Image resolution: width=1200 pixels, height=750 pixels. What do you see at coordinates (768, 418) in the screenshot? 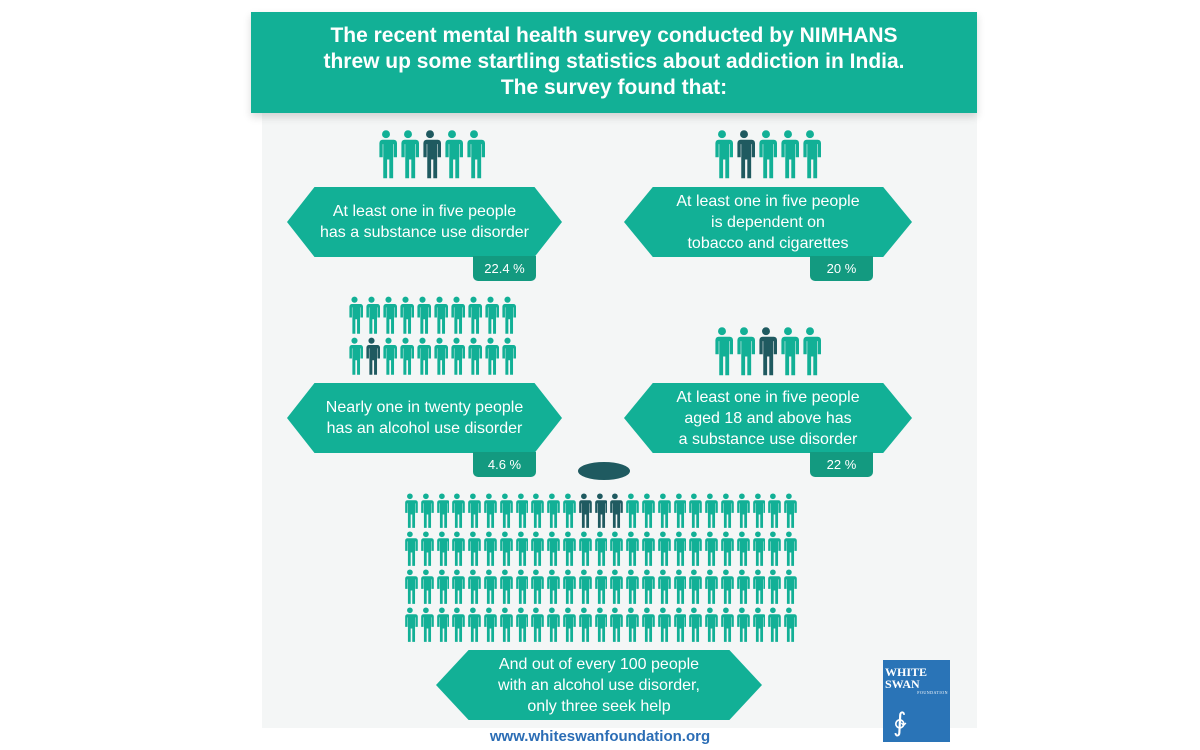
I see `stat-text: aged 18 and above has` at bounding box center [768, 418].